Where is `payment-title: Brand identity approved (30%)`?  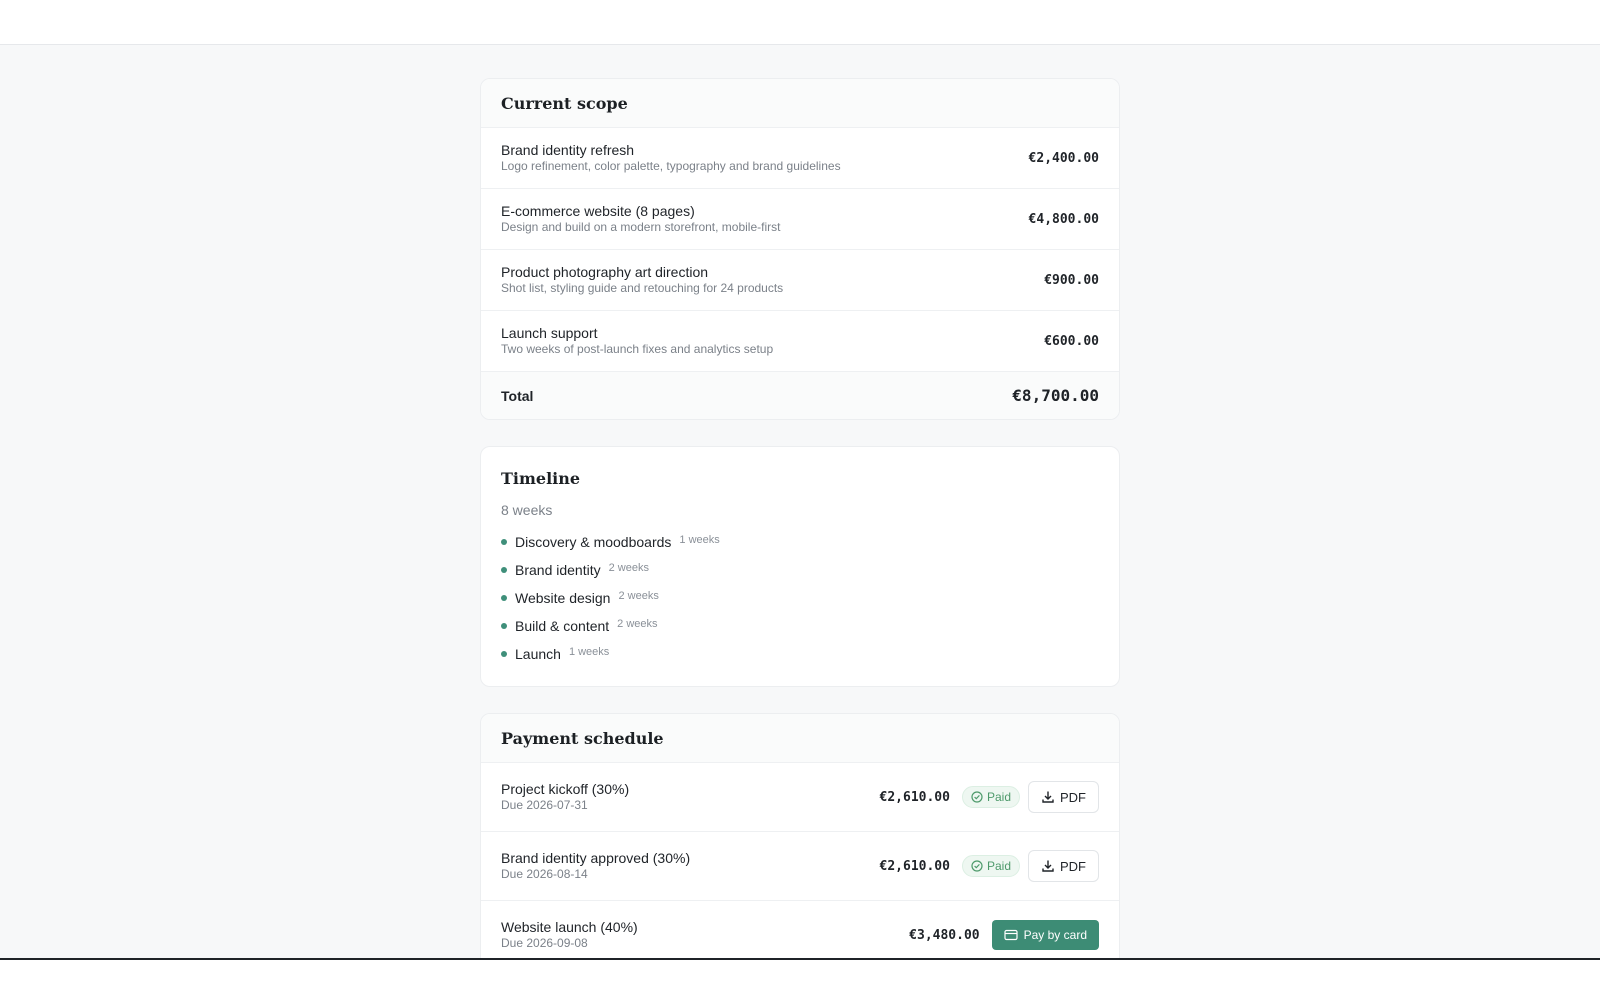 payment-title: Brand identity approved (30%) is located at coordinates (596, 858).